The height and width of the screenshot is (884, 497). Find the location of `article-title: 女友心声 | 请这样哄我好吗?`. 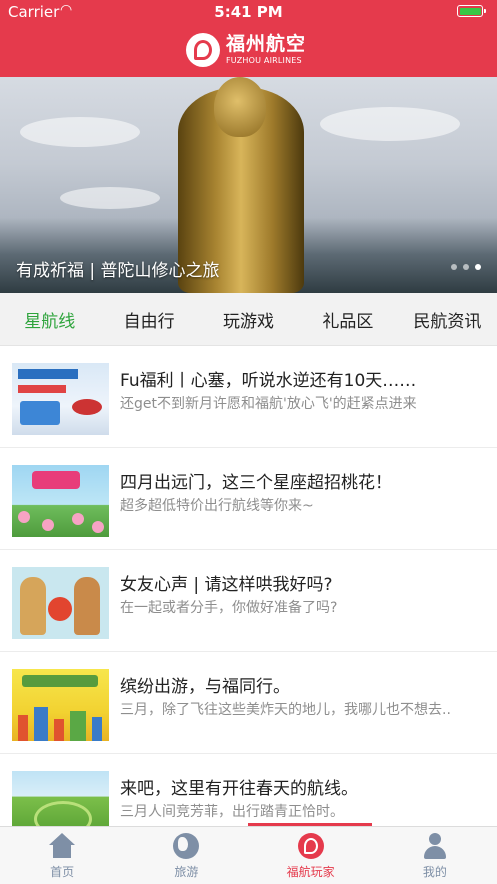

article-title: 女友心声 | 请这样哄我好吗? is located at coordinates (226, 585).